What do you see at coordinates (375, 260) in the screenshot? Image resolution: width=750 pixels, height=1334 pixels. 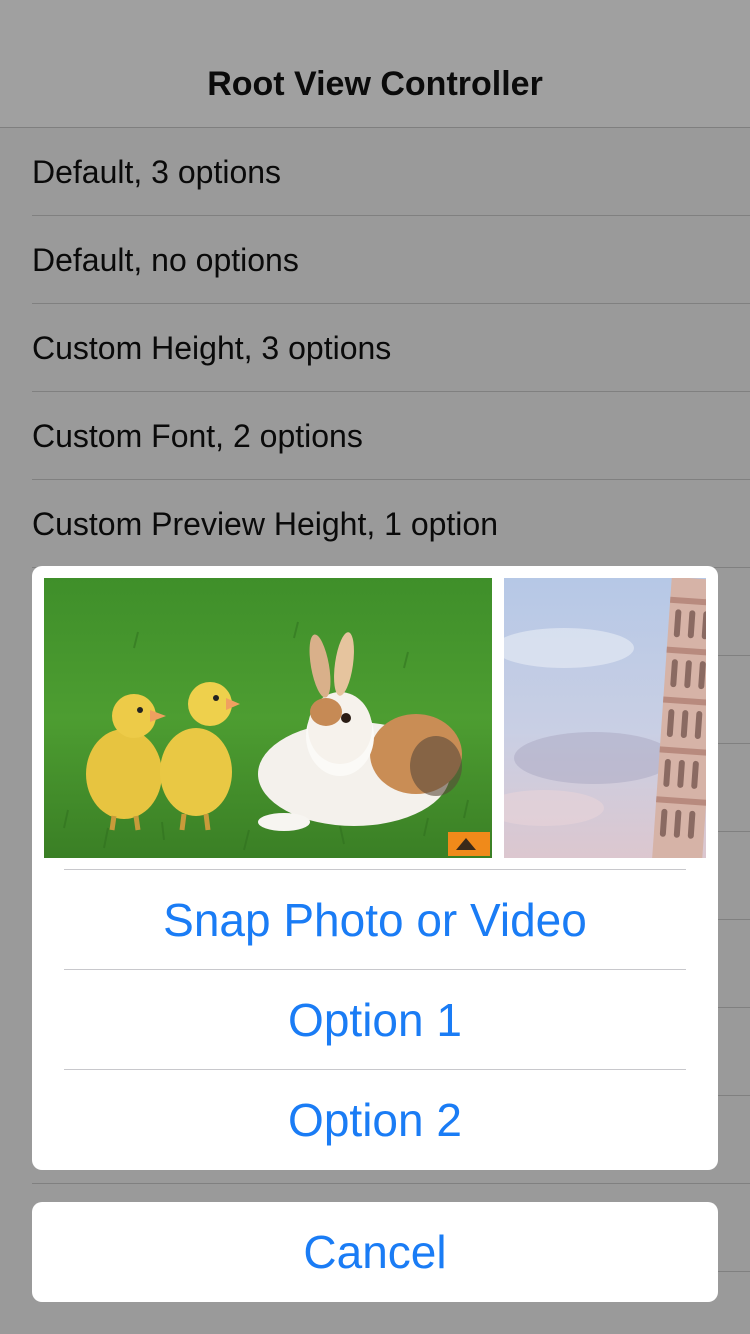 I see `table-row: Default, no options` at bounding box center [375, 260].